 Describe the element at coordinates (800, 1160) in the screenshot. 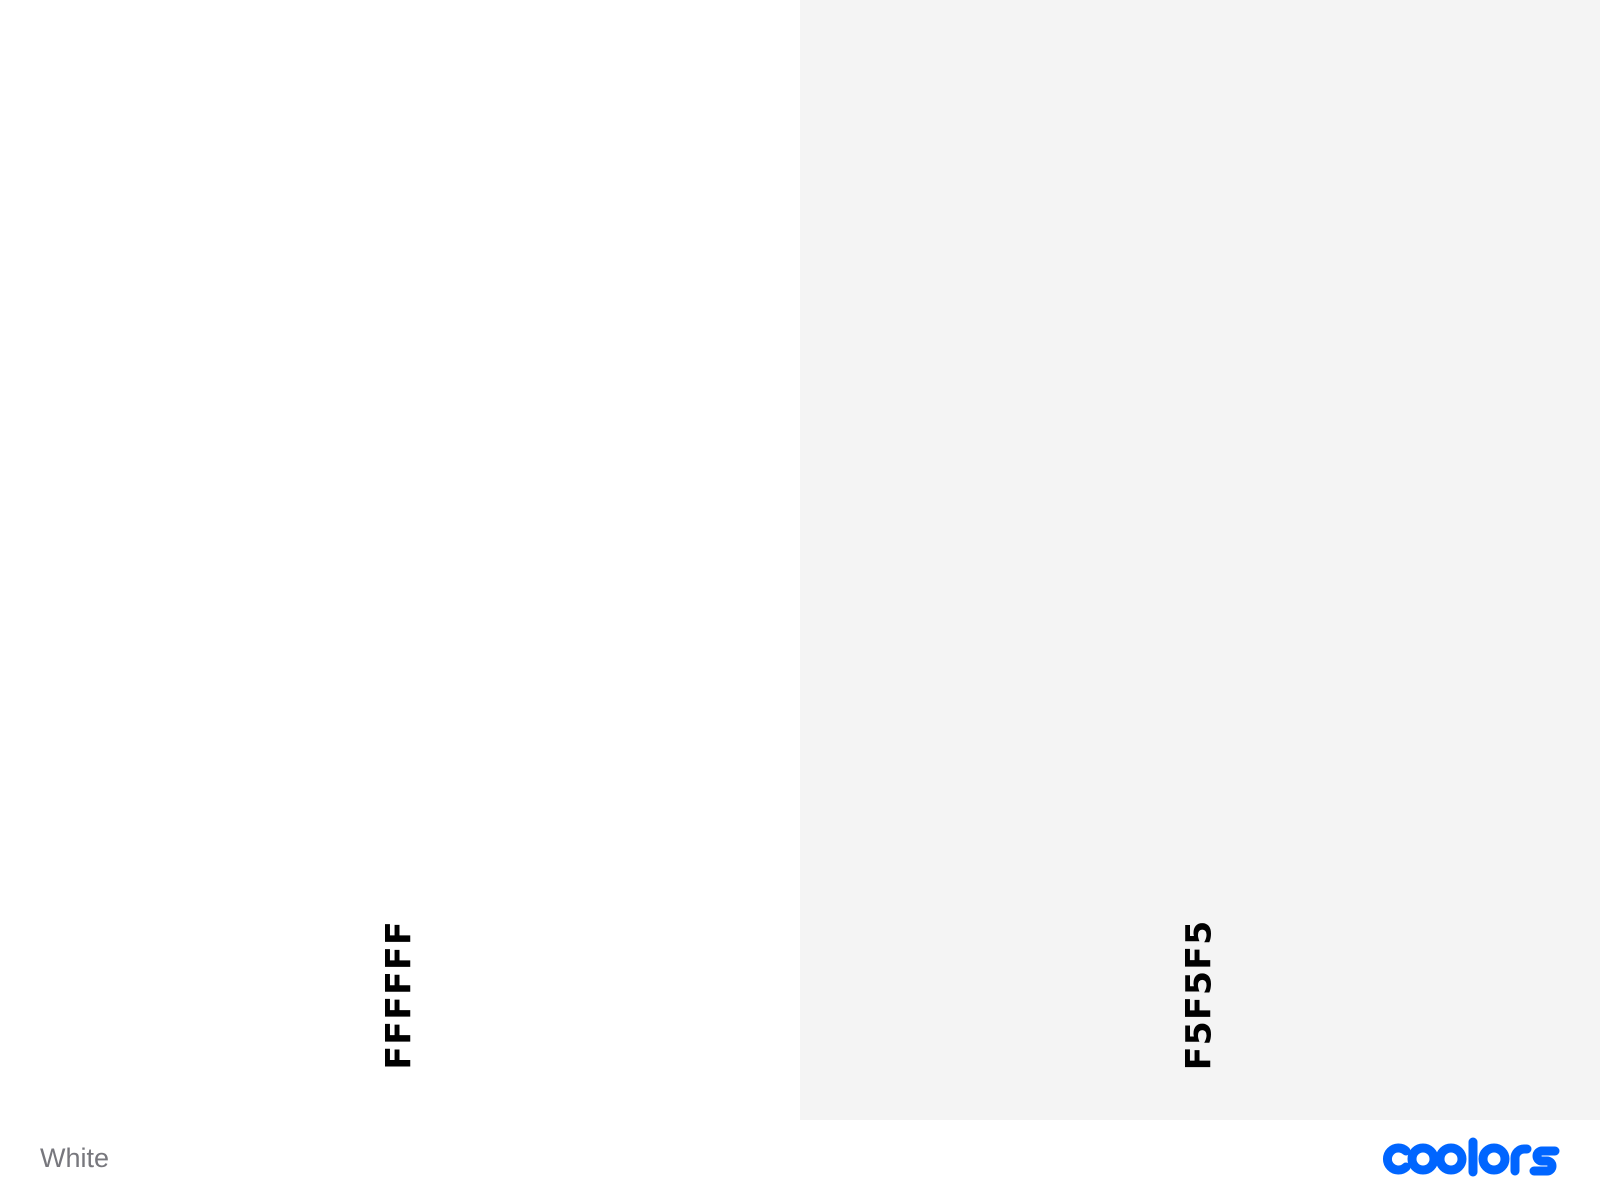

I see `palette-footer: White` at that location.